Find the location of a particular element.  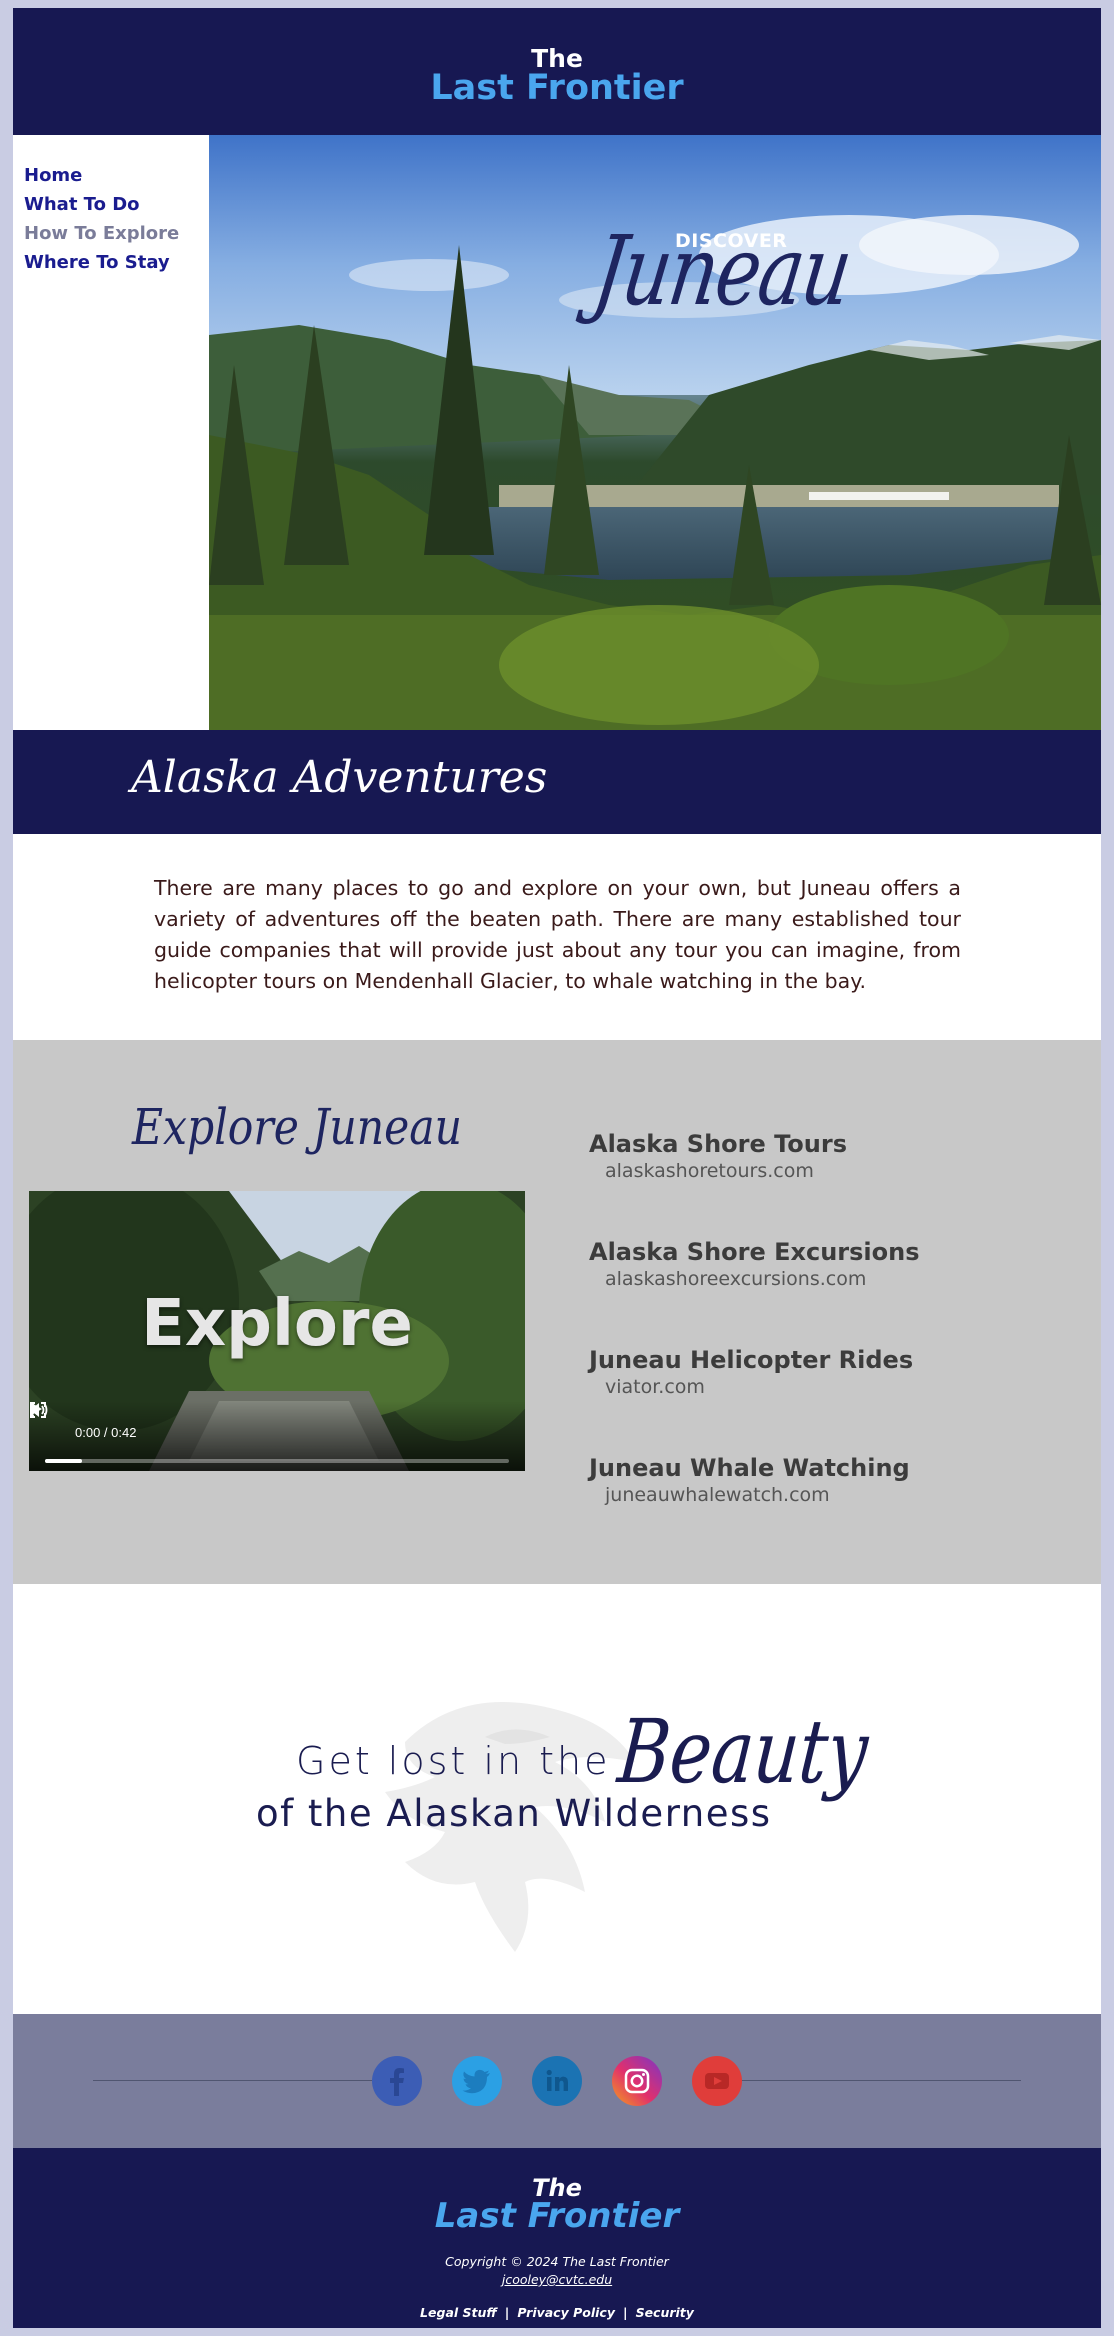

video-overlay-title: Explore is located at coordinates (277, 1324).